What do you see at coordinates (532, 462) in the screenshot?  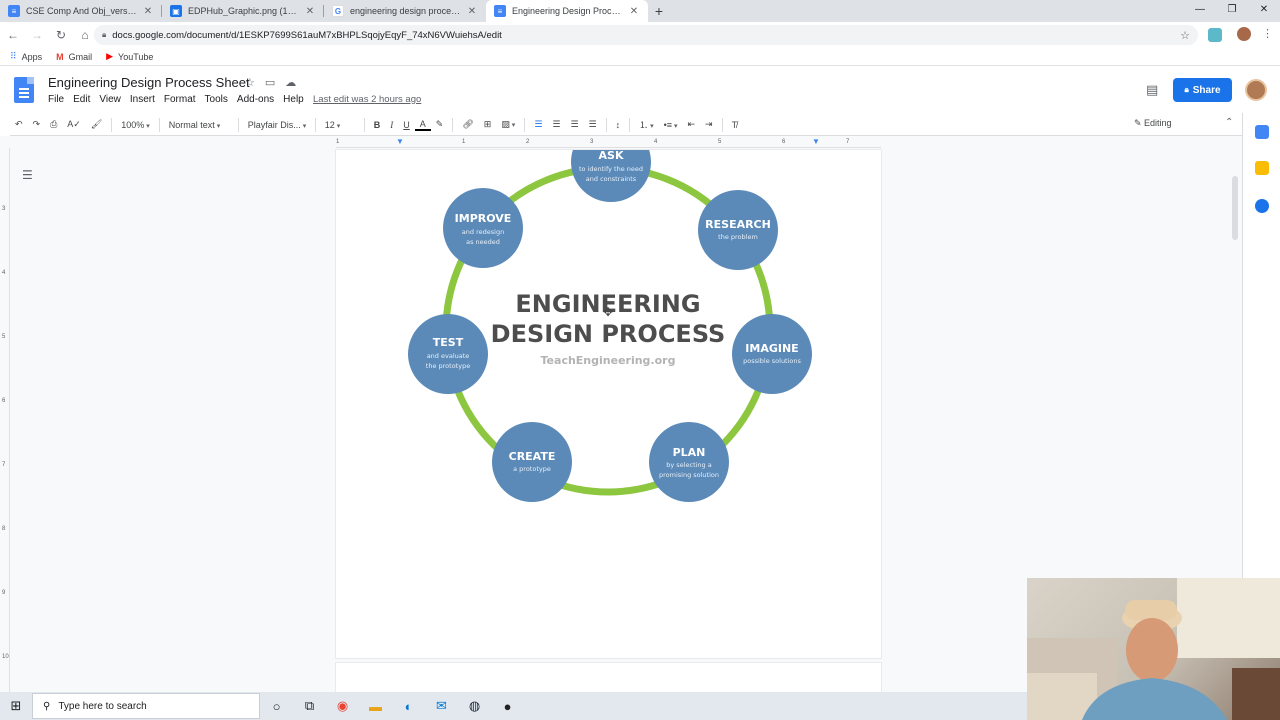 I see `step-create: CREATE a prototype` at bounding box center [532, 462].